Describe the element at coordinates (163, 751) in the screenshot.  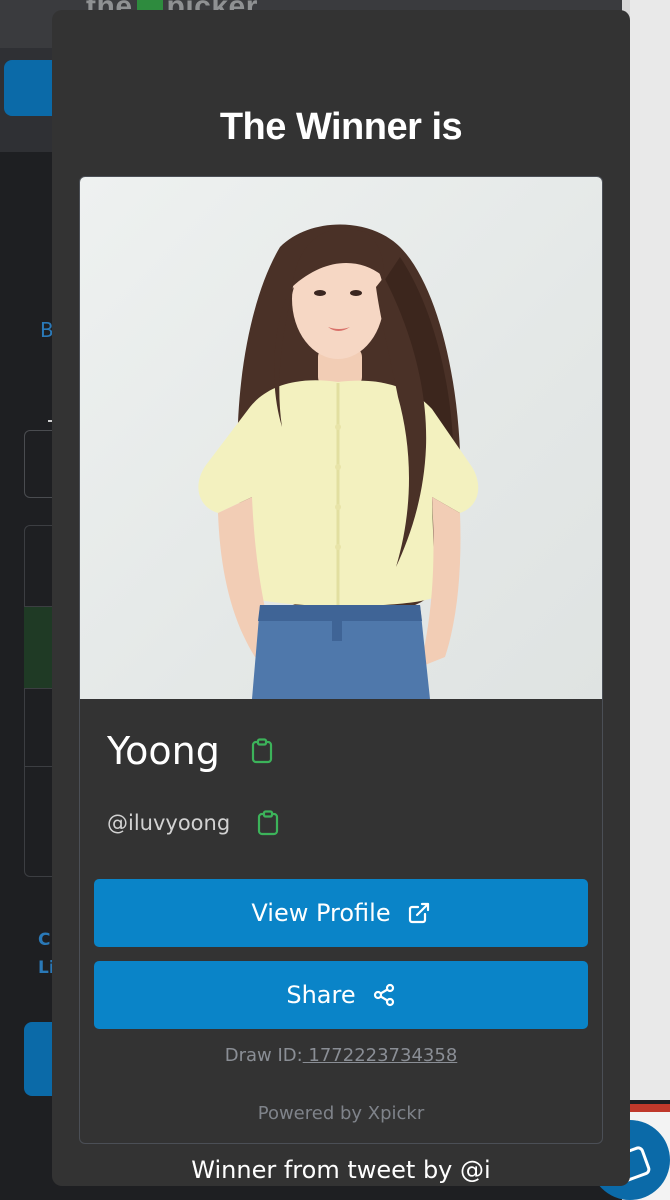
I see `winner-name: Yoong` at that location.